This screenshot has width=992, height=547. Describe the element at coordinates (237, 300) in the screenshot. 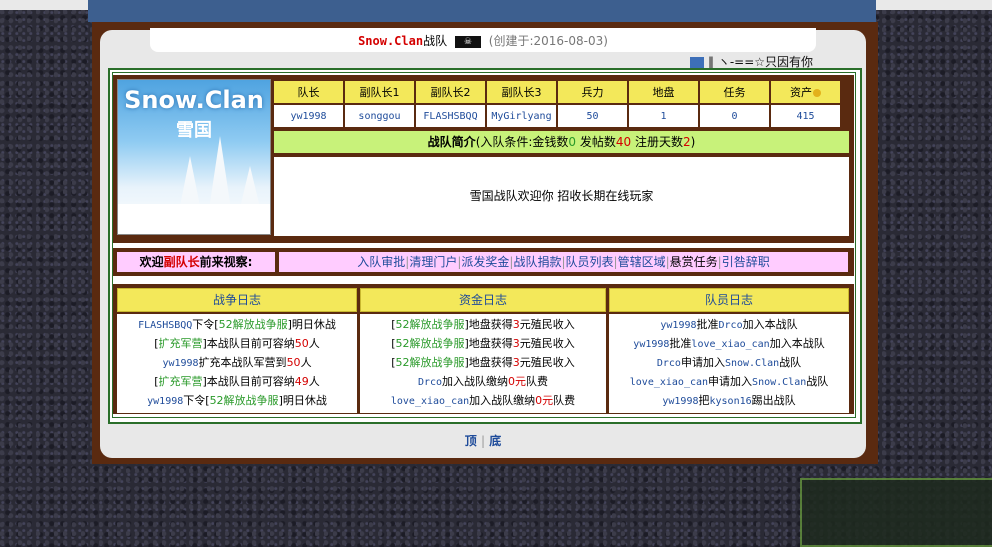

I see `war-log-title: 战争日志` at that location.